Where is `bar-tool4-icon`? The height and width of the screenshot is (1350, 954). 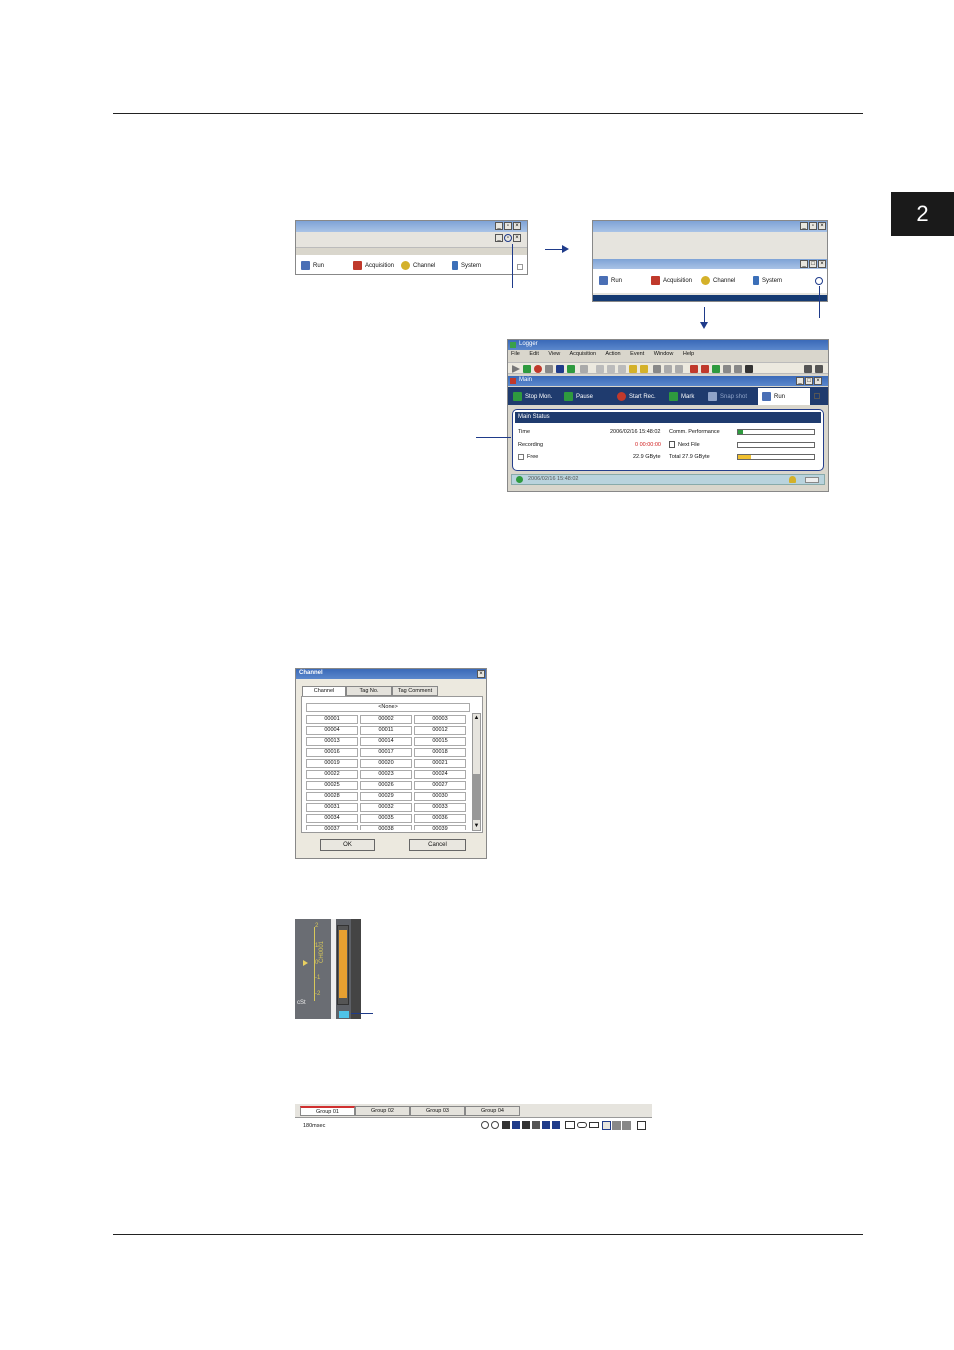 bar-tool4-icon is located at coordinates (536, 1125).